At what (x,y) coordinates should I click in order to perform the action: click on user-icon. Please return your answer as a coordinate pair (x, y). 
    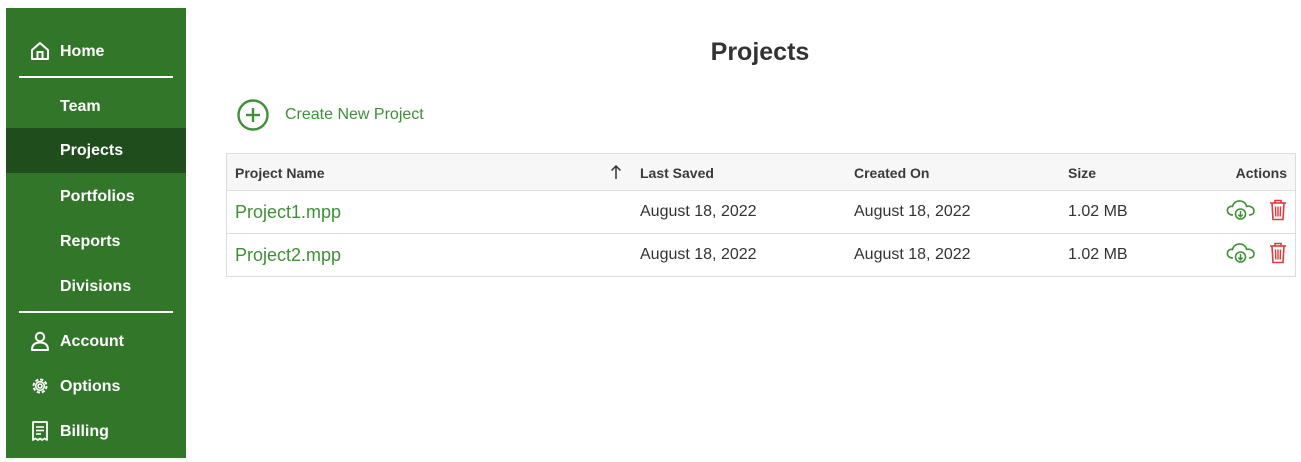
    Looking at the image, I should click on (40, 341).